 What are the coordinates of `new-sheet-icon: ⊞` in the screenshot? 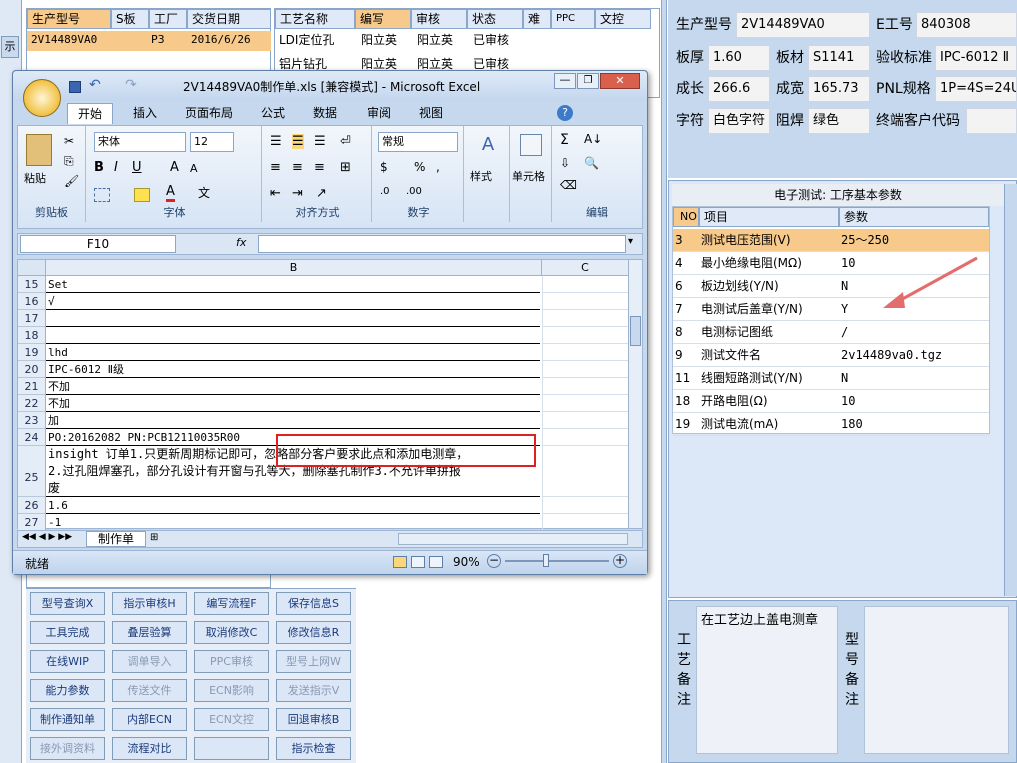 It's located at (154, 537).